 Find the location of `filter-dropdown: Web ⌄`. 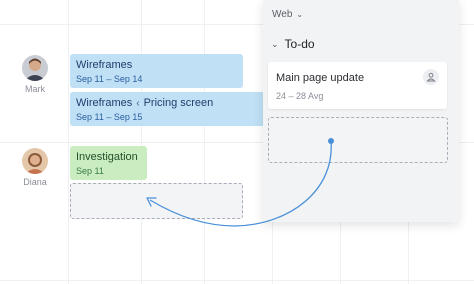

filter-dropdown: Web ⌄ is located at coordinates (287, 14).